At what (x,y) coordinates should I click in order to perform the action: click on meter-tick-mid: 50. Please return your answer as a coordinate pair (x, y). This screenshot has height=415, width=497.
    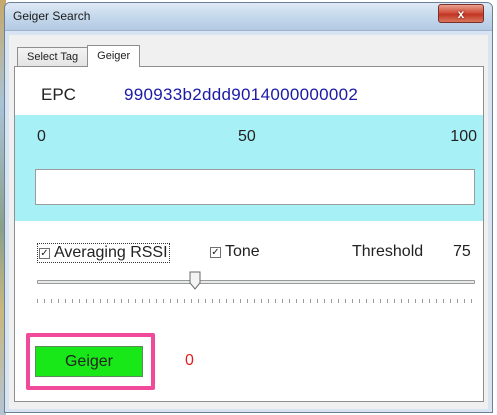
    Looking at the image, I should click on (247, 136).